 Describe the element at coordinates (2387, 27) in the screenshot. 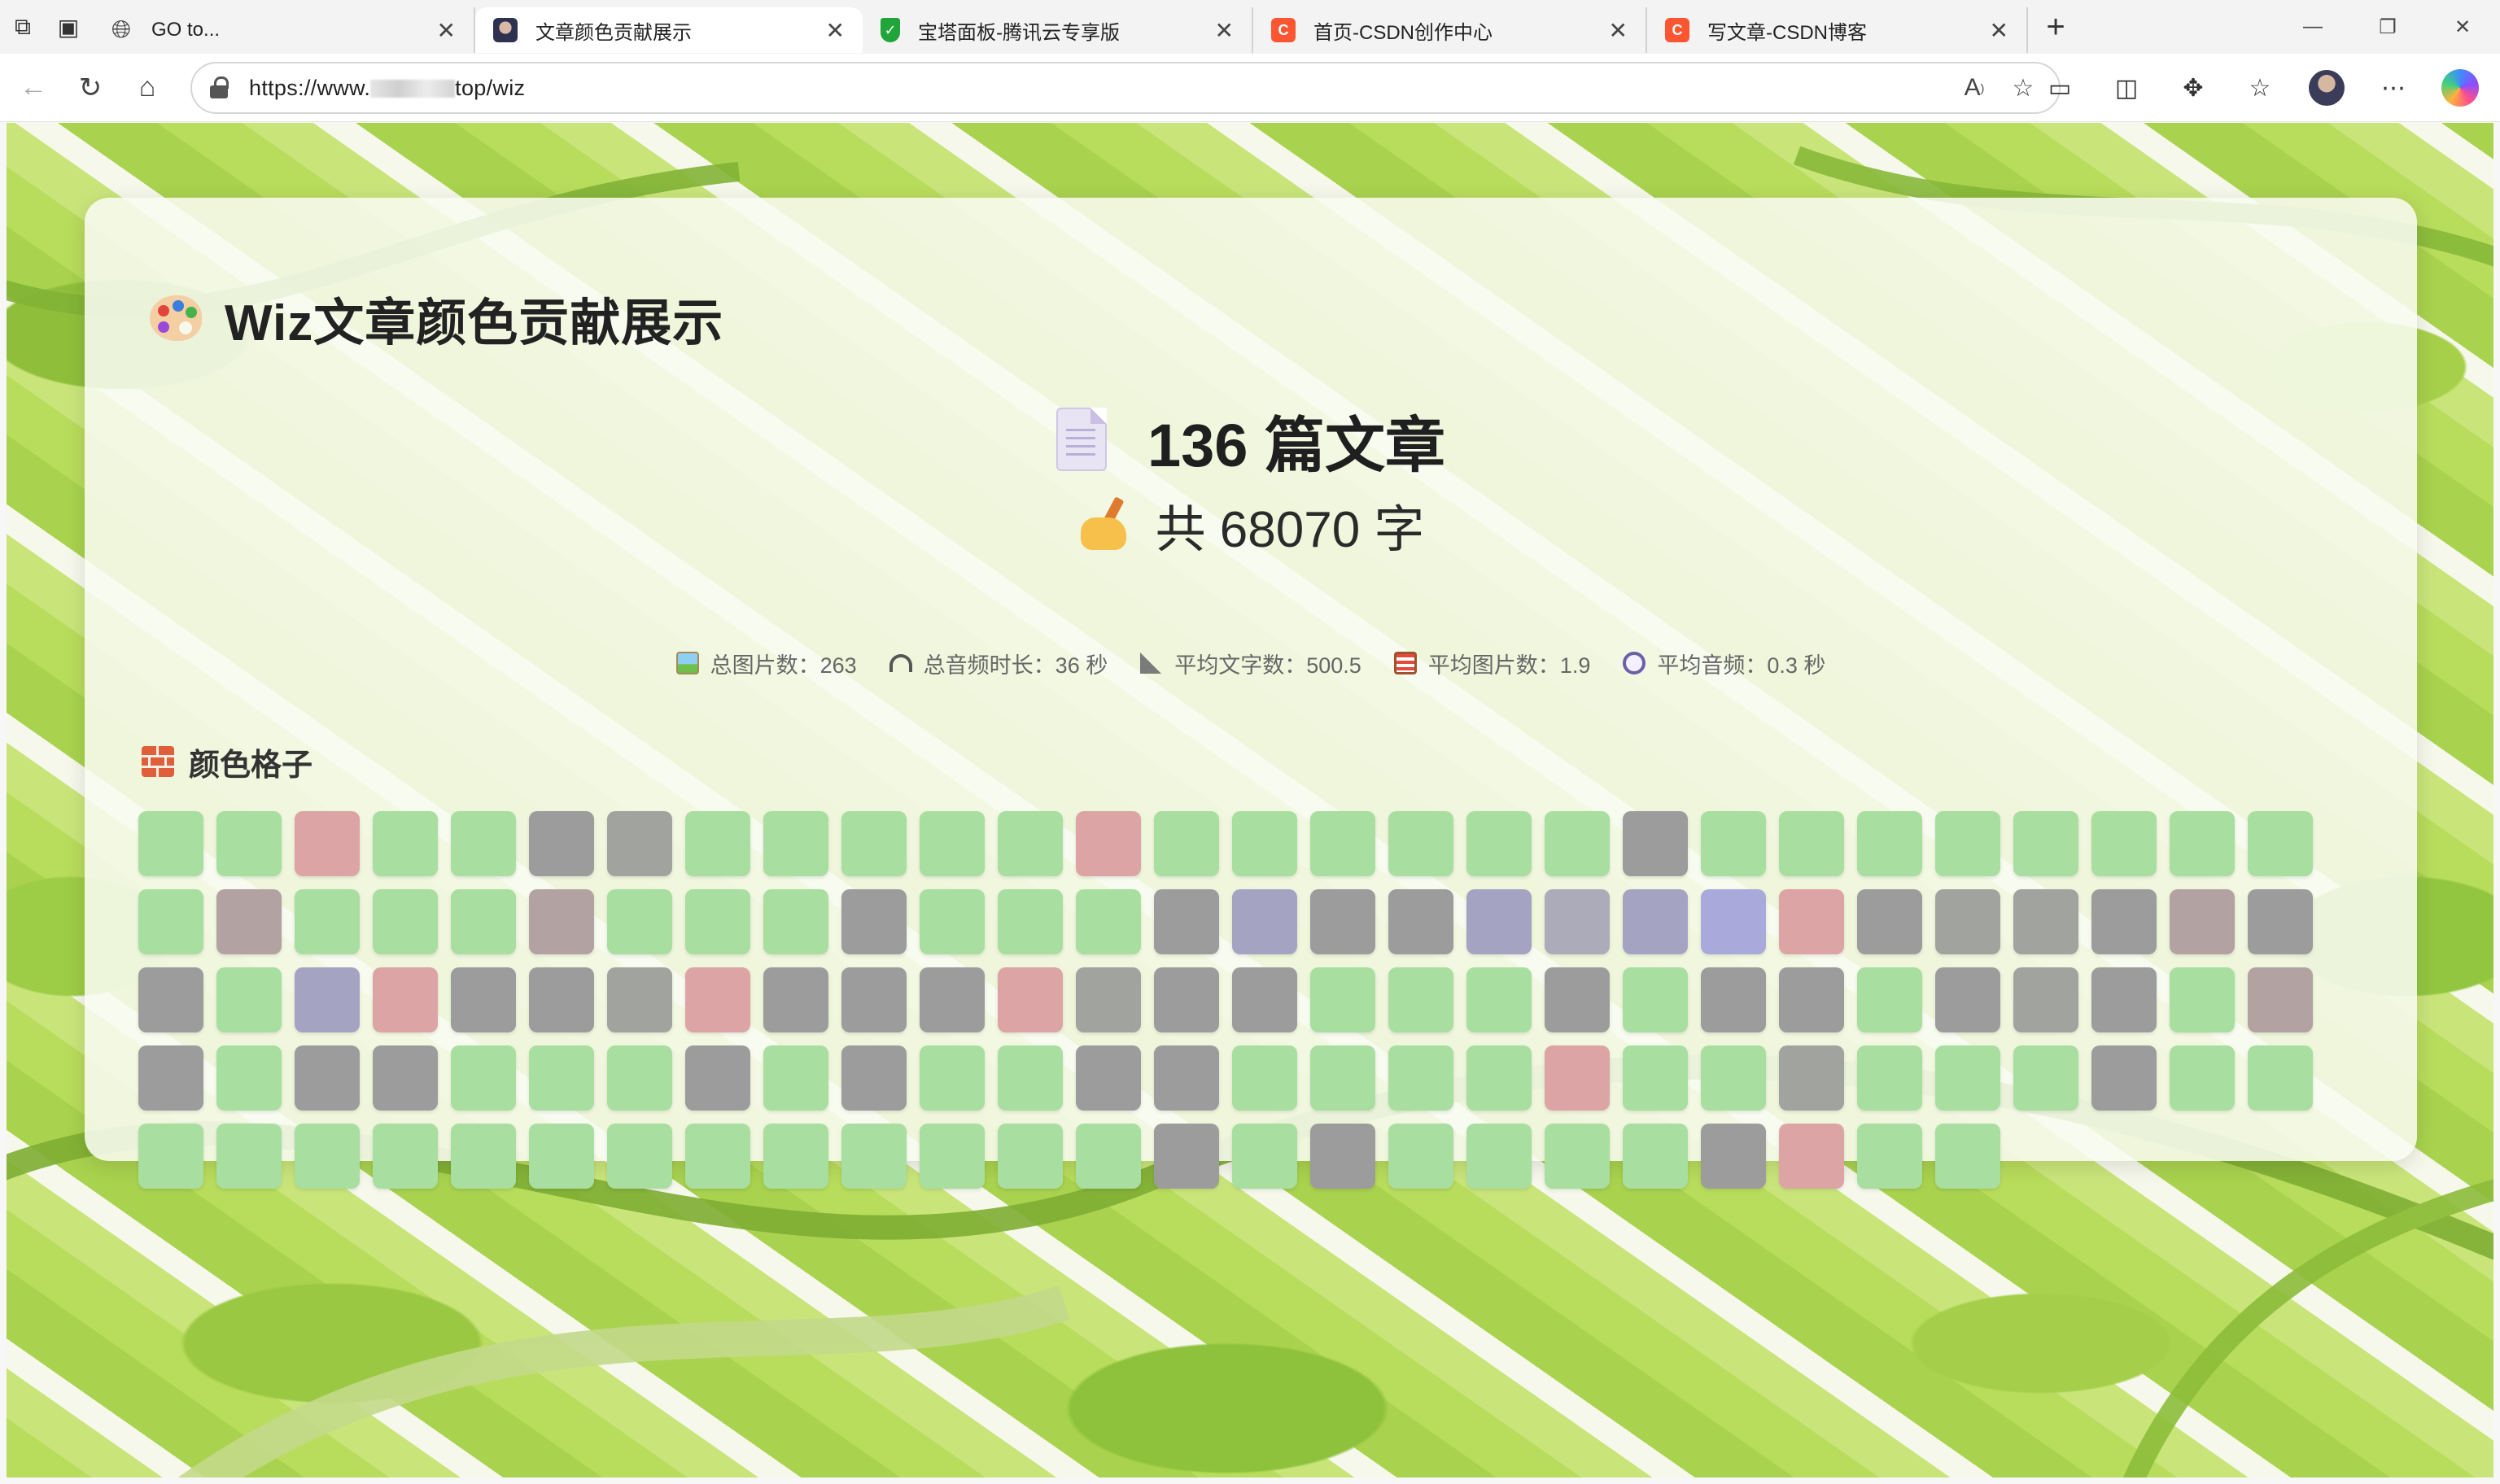

I see `restore-icon: ❐` at that location.